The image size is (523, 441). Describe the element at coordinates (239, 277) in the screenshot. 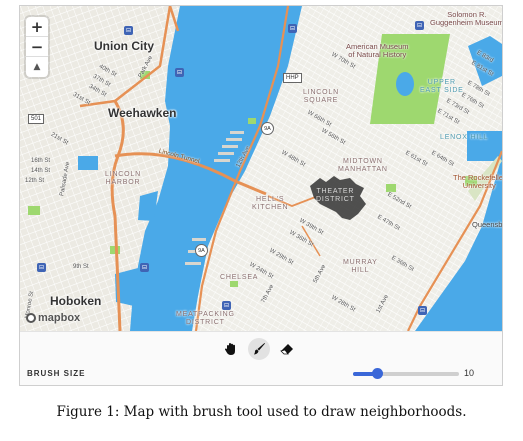

I see `label-chelsea: CHELSEA` at that location.